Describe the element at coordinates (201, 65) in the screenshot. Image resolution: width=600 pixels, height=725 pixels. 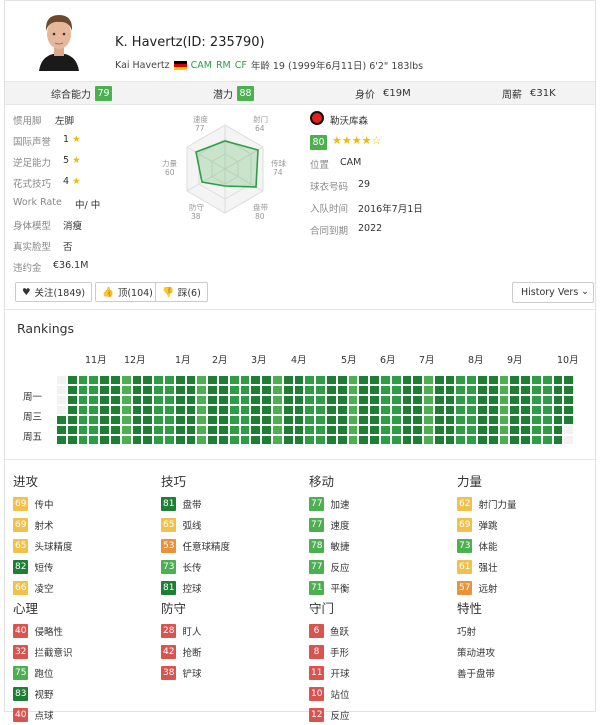
I see `position-cam: CAM` at that location.